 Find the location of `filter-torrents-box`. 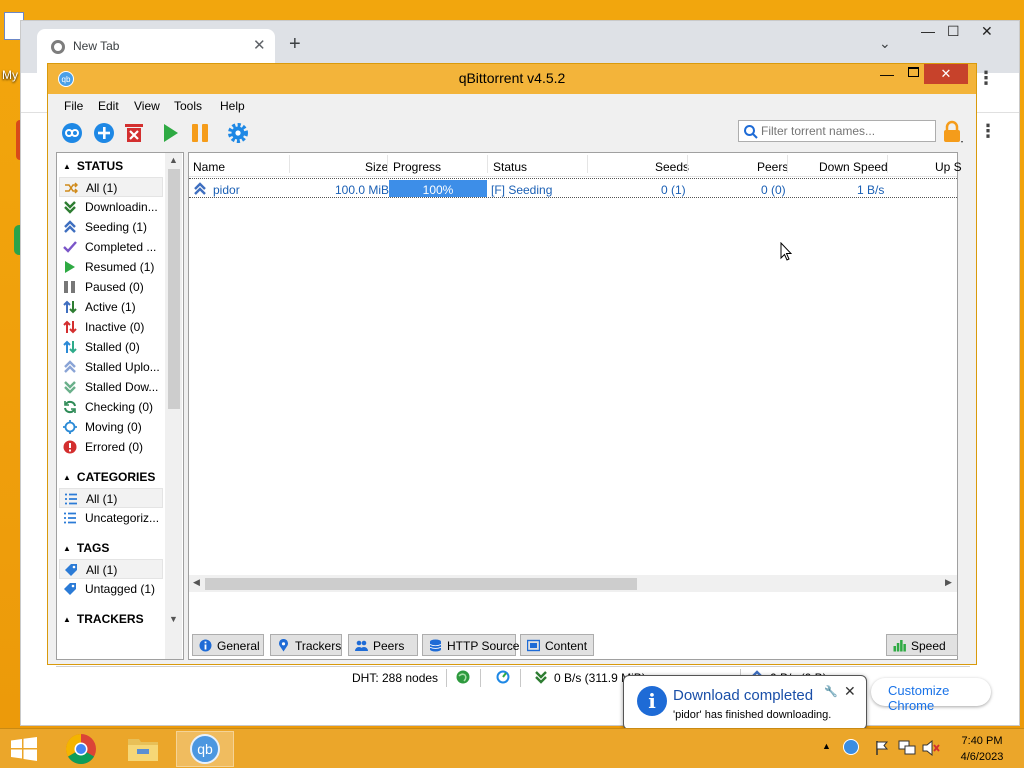

filter-torrents-box is located at coordinates (837, 131).